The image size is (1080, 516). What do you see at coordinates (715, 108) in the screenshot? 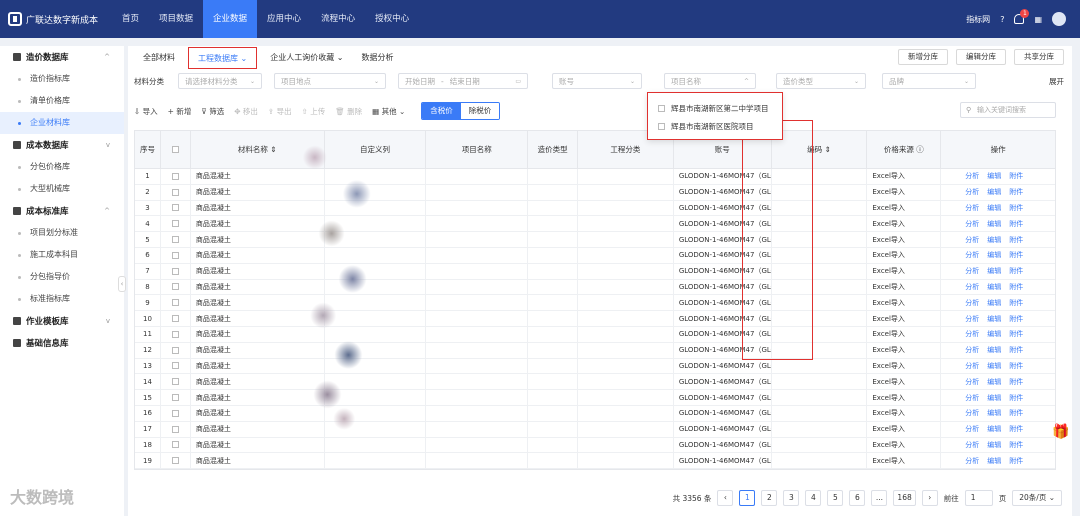
I see `dropdown-option: 辉县市南湖新区第二中学项目` at bounding box center [715, 108].